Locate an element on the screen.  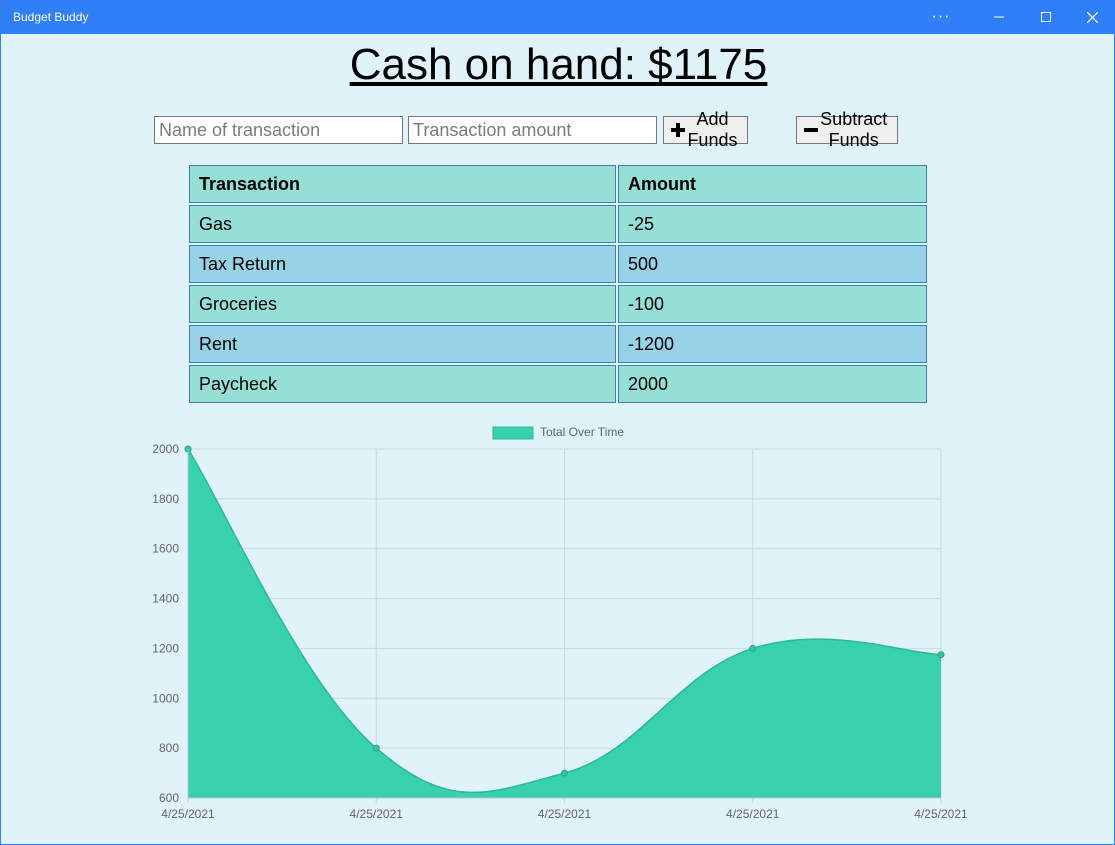
y-tick-label: 1000 is located at coordinates (165, 698).